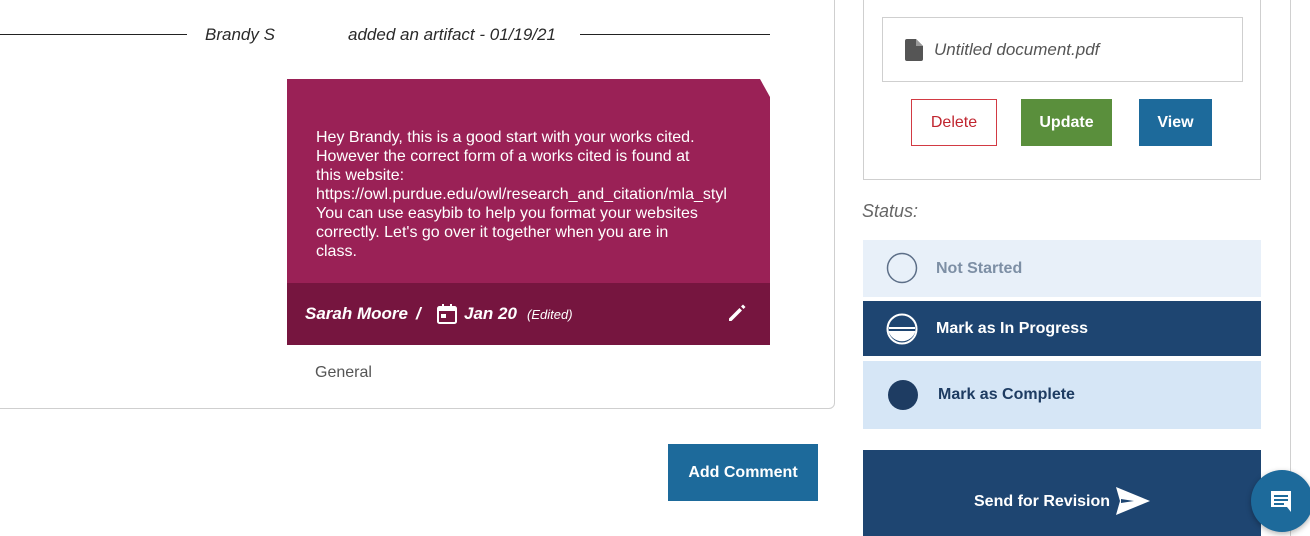 Image resolution: width=1310 pixels, height=536 pixels. What do you see at coordinates (1175, 122) in the screenshot?
I see `view-button: View` at bounding box center [1175, 122].